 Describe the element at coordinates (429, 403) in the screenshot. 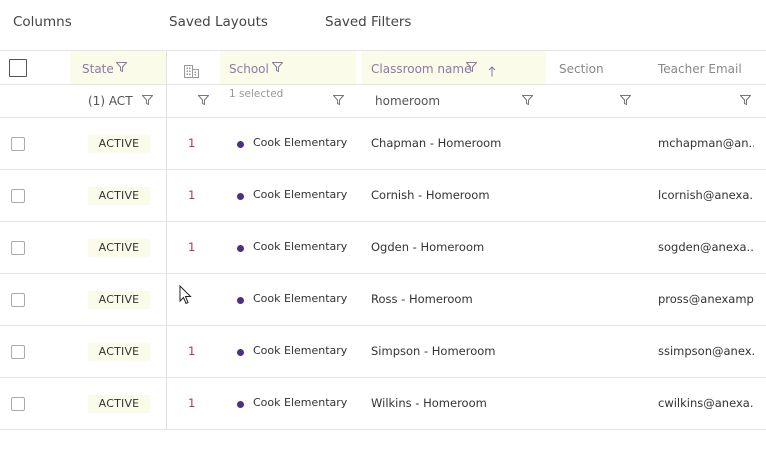

I see `classroom-name: Wilkins - Homeroom` at that location.